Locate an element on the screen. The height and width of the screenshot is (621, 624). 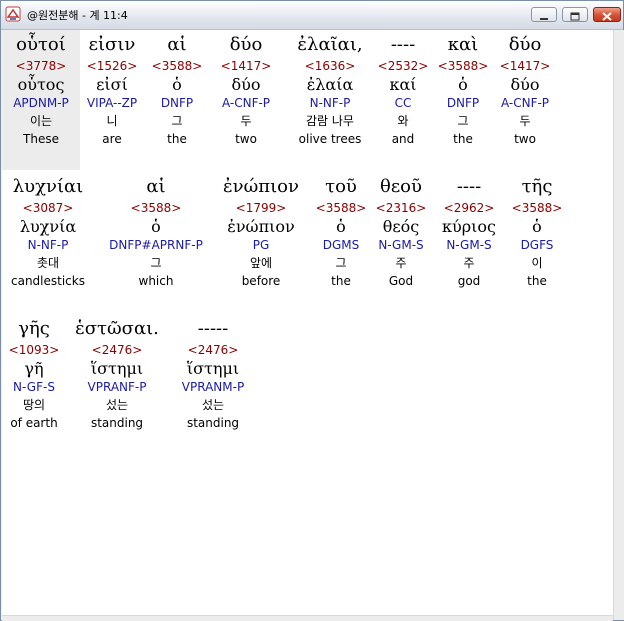
strong-number: <2316> is located at coordinates (401, 208).